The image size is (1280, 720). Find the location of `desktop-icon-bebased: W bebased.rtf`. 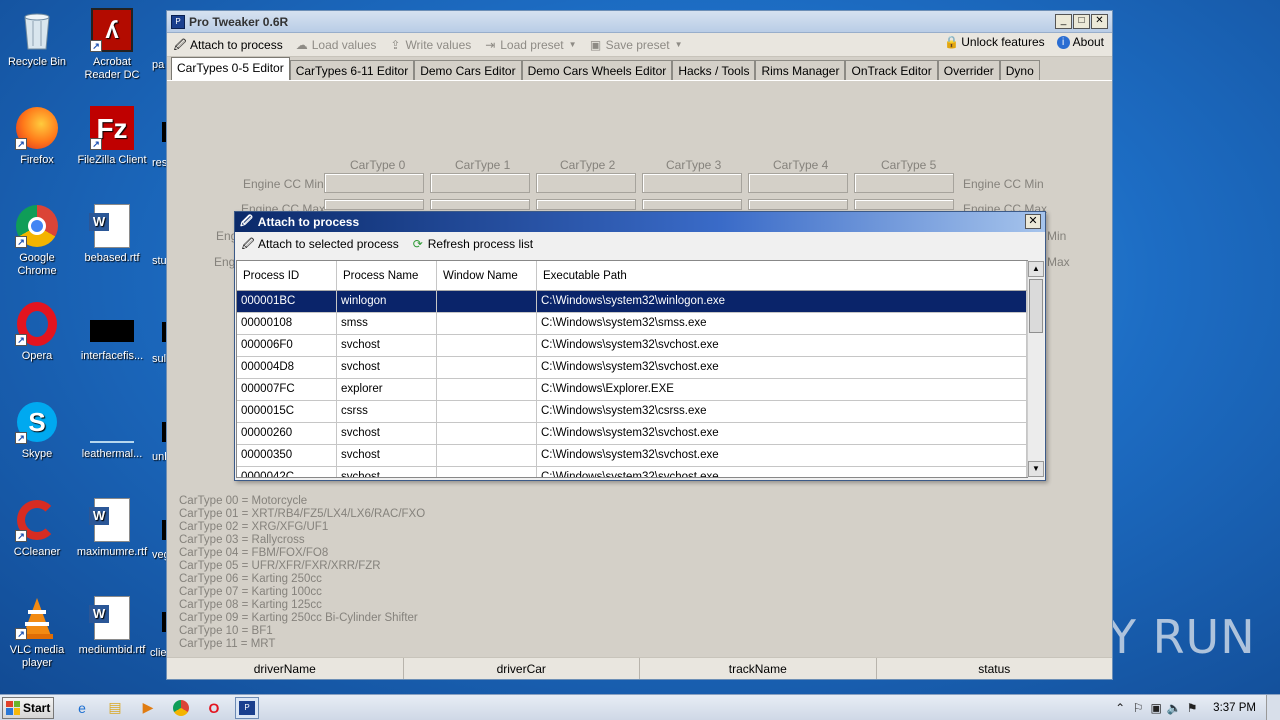

desktop-icon-bebased: W bebased.rtf is located at coordinates (112, 234).